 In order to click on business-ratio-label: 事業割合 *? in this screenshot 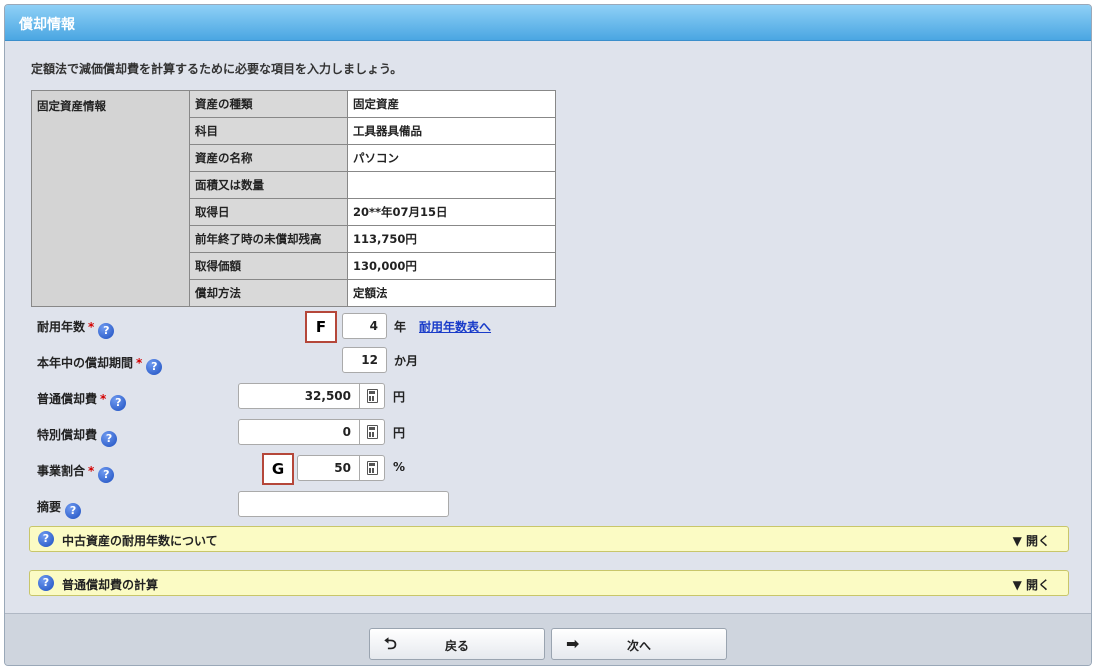, I will do `click(76, 472)`.